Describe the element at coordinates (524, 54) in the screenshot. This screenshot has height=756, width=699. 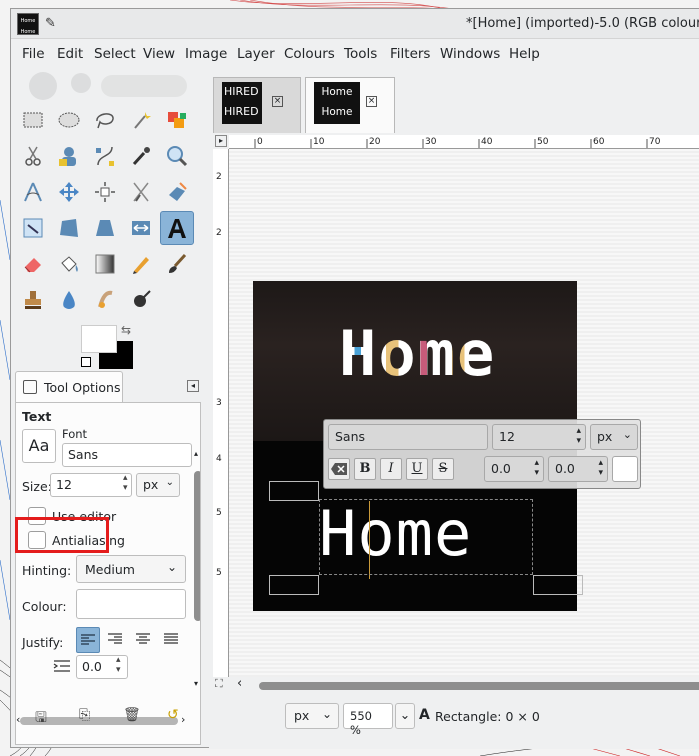
I see `menu-help: Help` at that location.